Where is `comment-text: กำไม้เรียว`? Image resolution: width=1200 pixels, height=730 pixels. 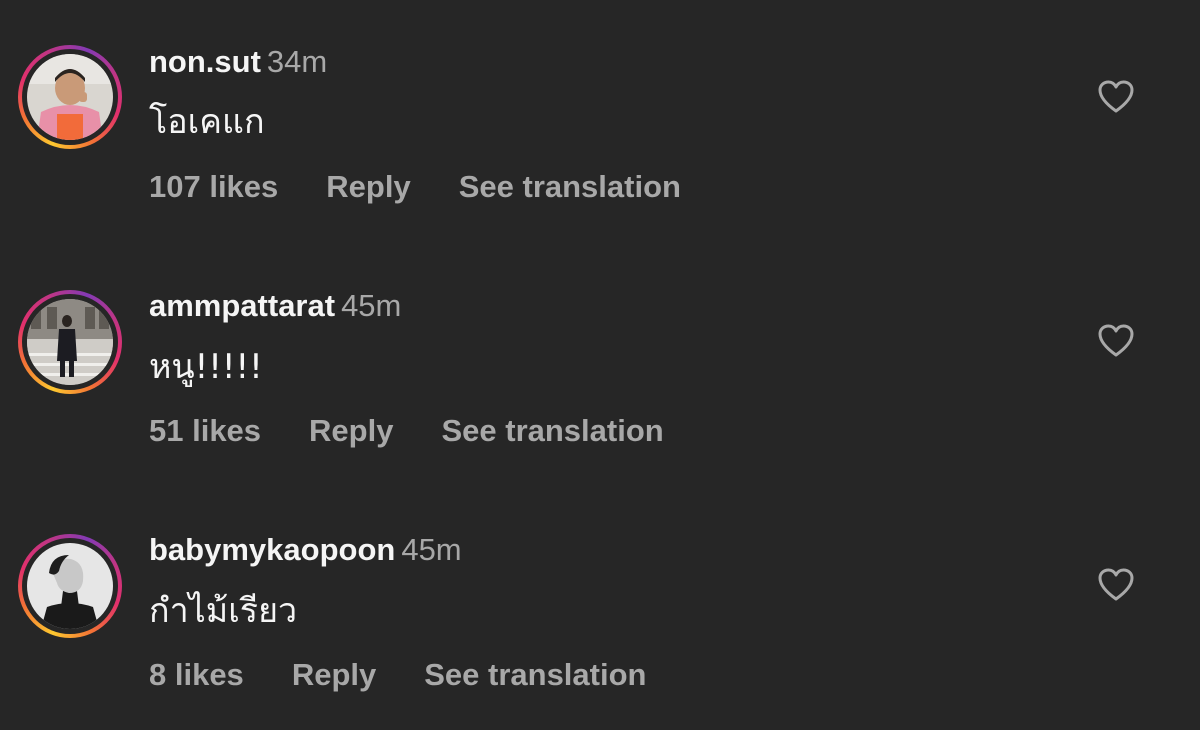
comment-text: กำไม้เรียว is located at coordinates (223, 611).